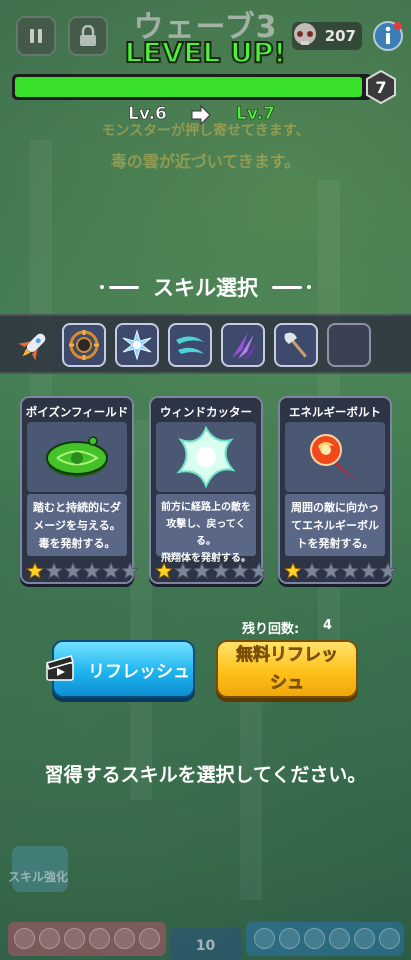 The width and height of the screenshot is (411, 960). I want to click on owned-skills-row, so click(205, 344).